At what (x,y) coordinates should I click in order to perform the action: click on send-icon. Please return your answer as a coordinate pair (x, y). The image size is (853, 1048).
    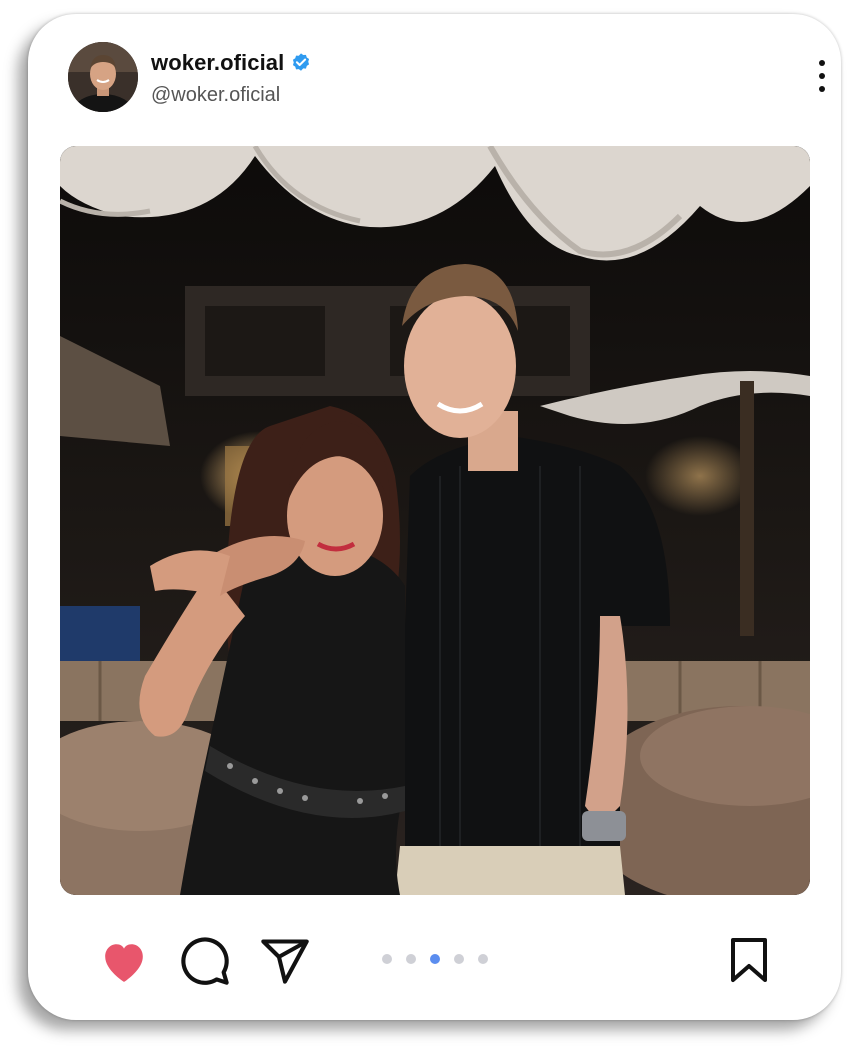
    Looking at the image, I should click on (285, 961).